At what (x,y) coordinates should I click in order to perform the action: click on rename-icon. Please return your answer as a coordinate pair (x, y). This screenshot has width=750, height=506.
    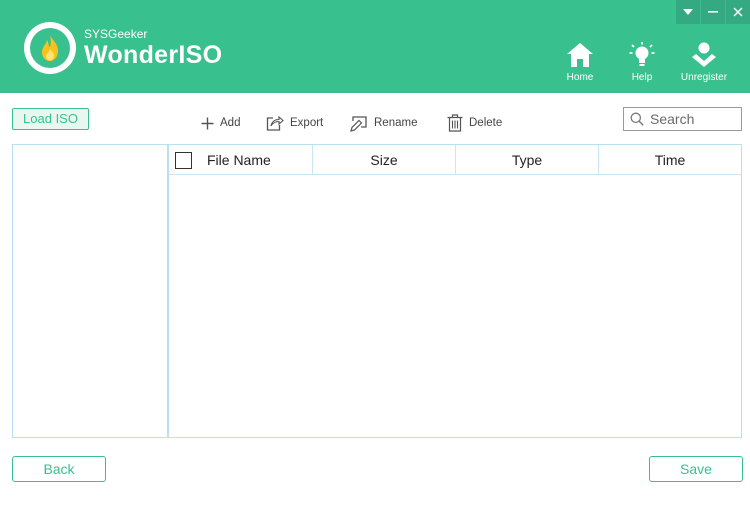
    Looking at the image, I should click on (358, 123).